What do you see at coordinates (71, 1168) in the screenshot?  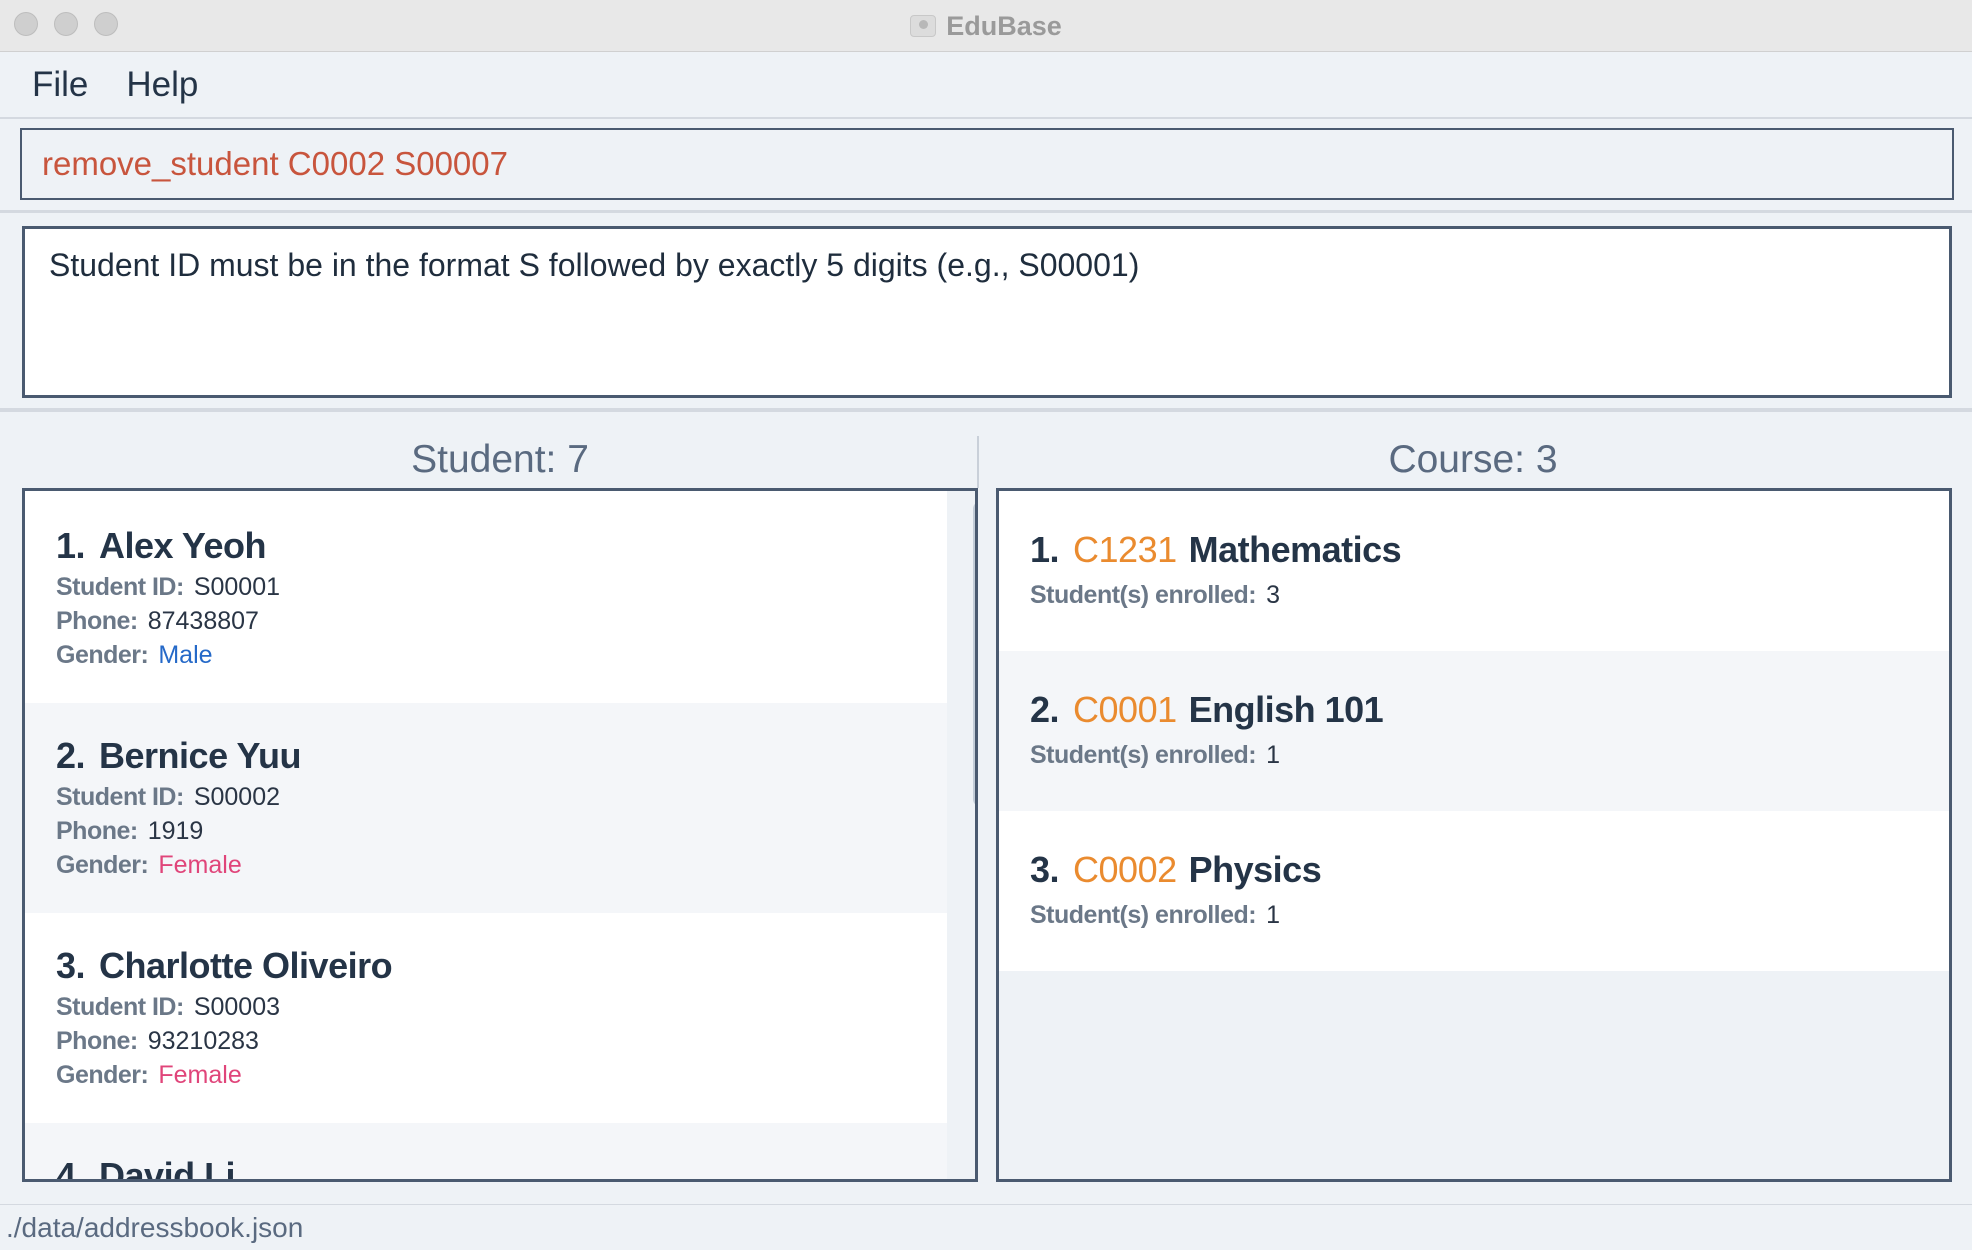 I see `student-index: 4.` at bounding box center [71, 1168].